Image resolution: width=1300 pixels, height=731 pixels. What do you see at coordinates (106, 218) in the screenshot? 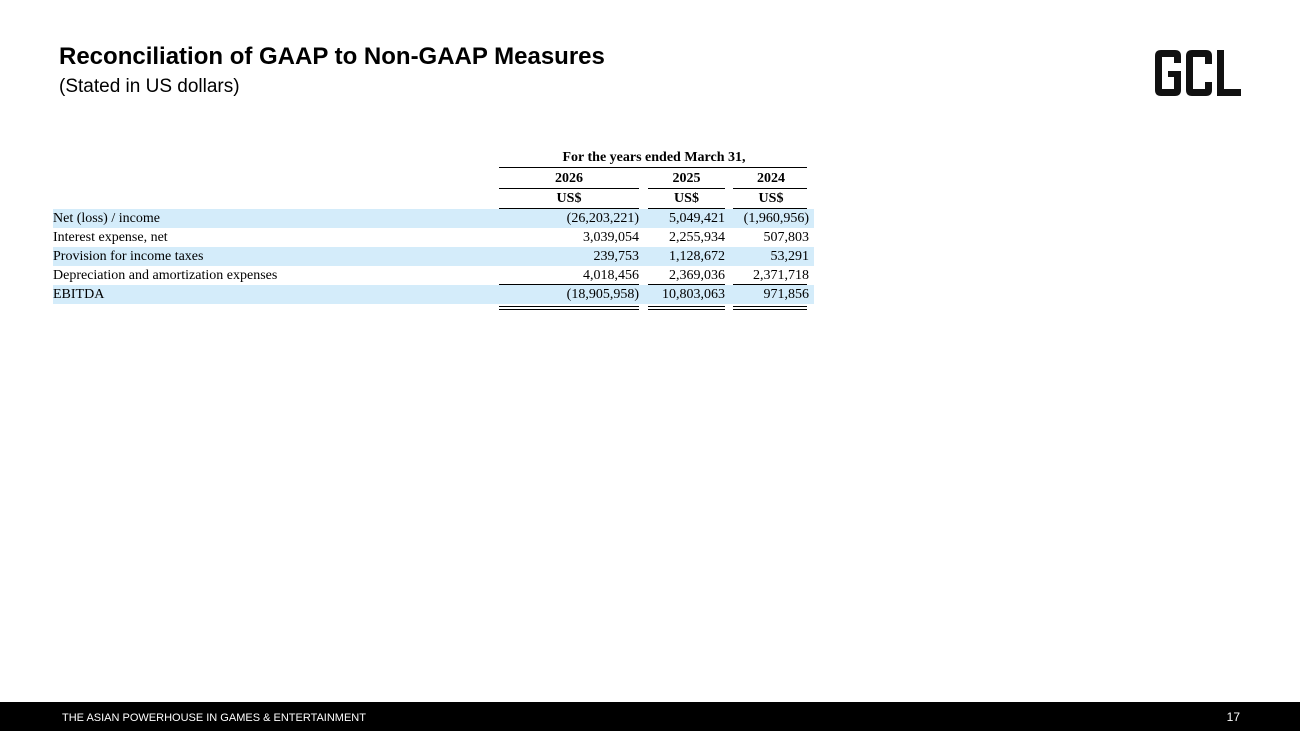
I see `row-label: Net (loss) / income` at bounding box center [106, 218].